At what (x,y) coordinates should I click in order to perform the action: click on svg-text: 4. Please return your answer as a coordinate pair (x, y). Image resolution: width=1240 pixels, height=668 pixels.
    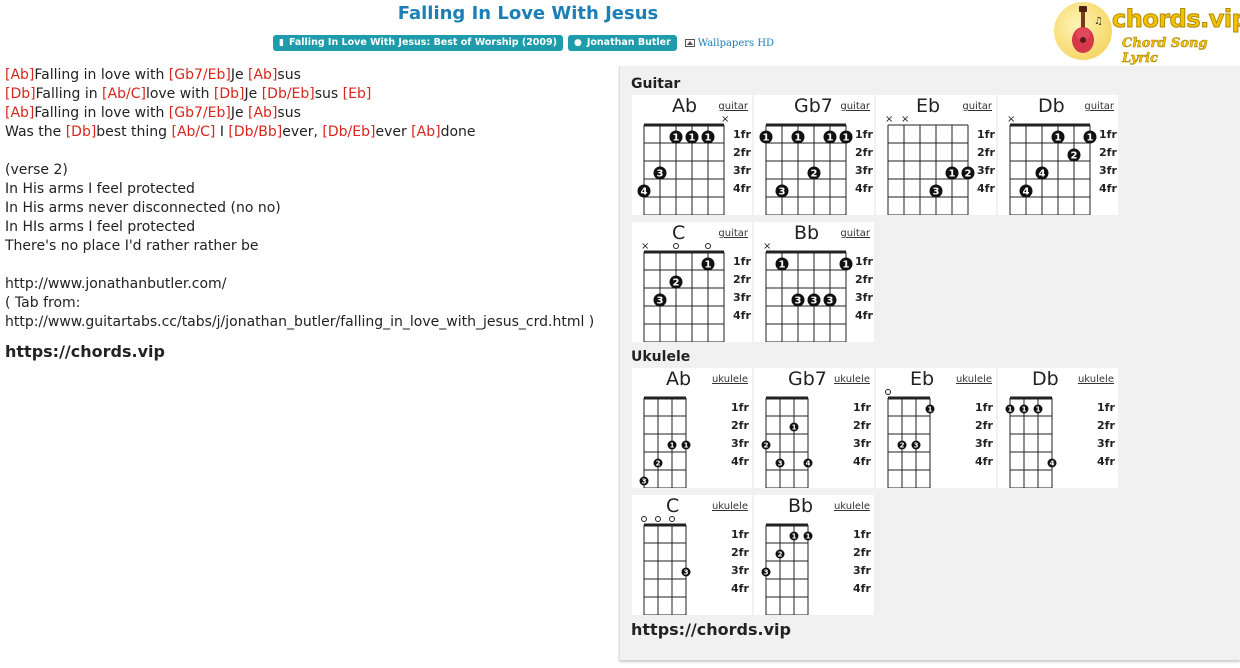
    Looking at the image, I should click on (808, 464).